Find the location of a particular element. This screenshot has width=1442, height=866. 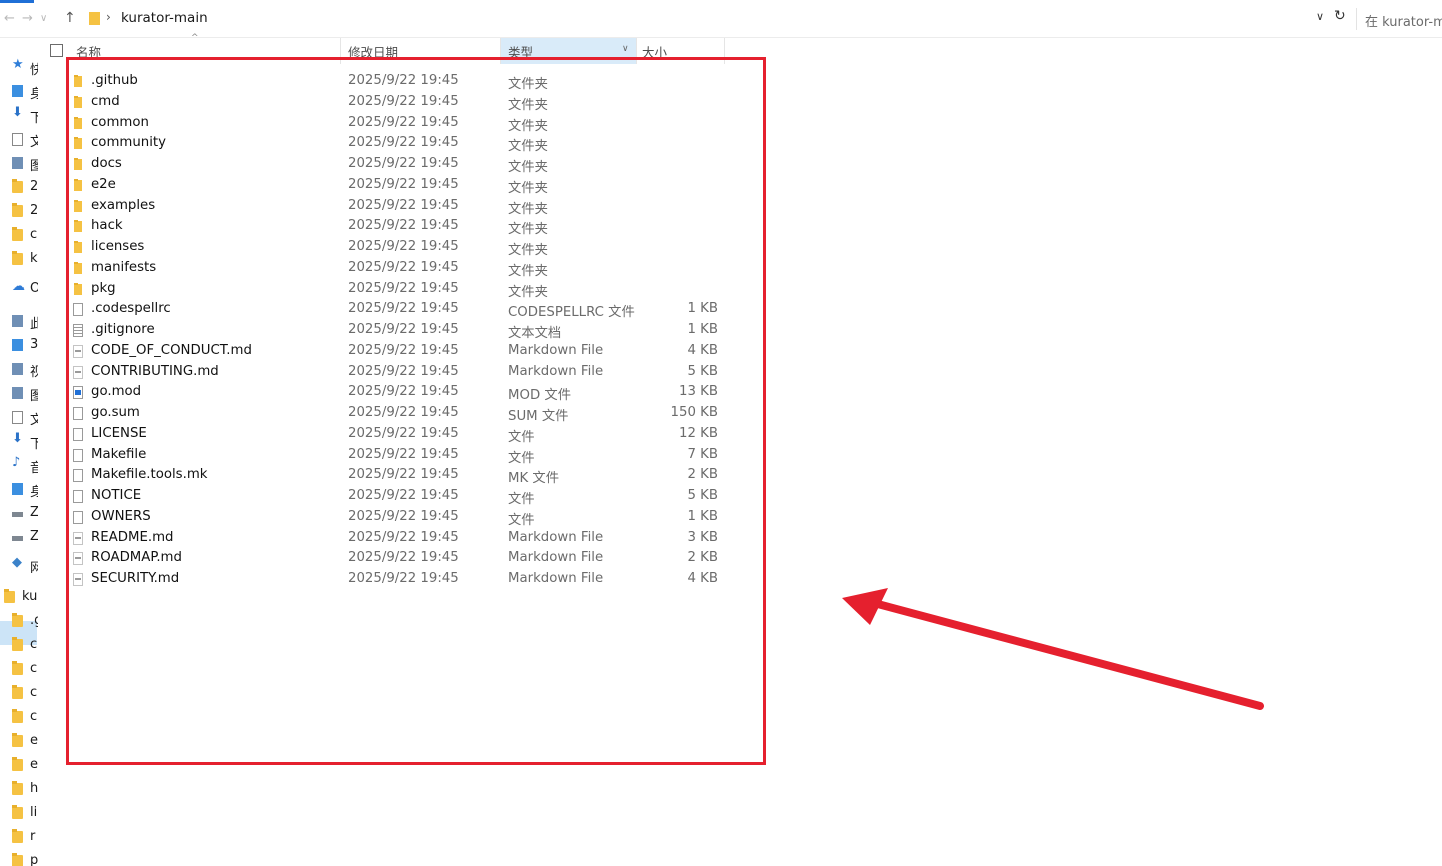

annotation-arrow is located at coordinates (1053, 649).